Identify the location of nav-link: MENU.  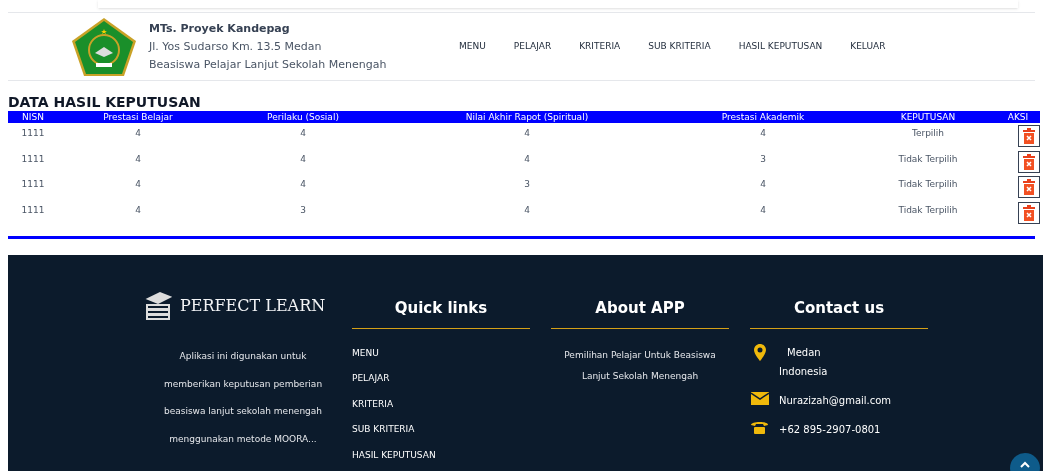
(472, 46).